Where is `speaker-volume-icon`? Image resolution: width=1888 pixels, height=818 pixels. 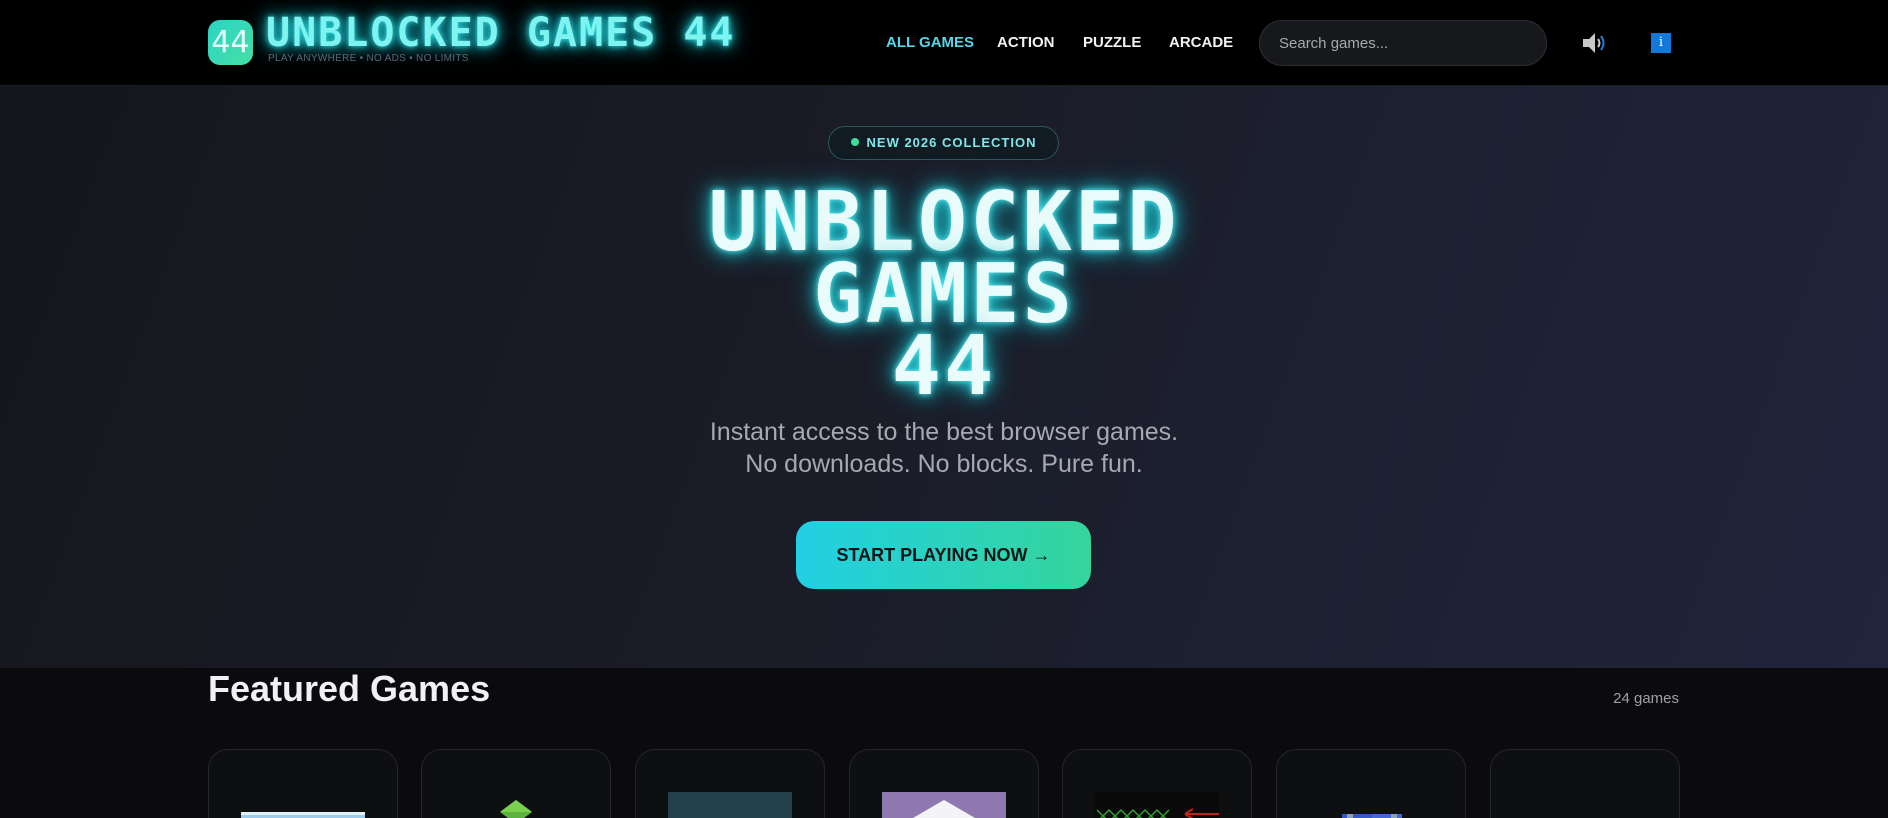 speaker-volume-icon is located at coordinates (1594, 43).